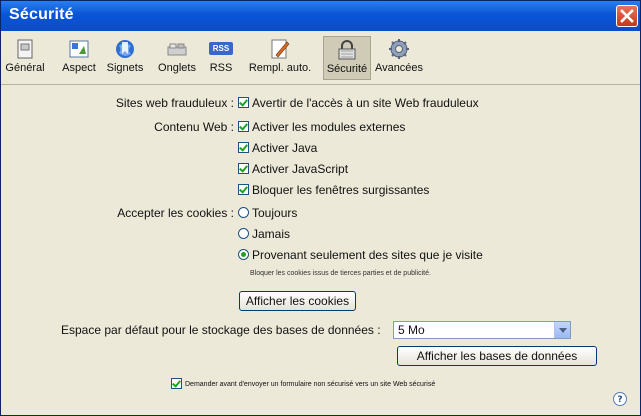  I want to click on title-bar: Sécurité, so click(320, 16).